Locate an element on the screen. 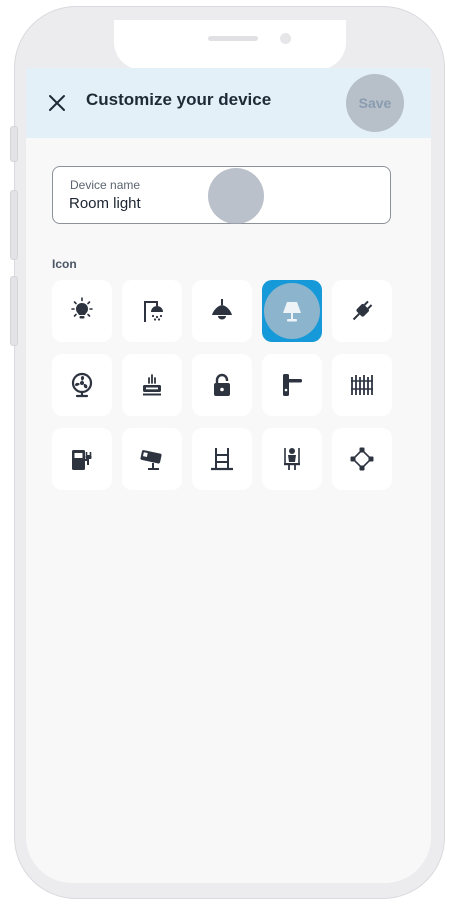 This screenshot has height=901, width=449. icon-option-light-bulb is located at coordinates (82, 311).